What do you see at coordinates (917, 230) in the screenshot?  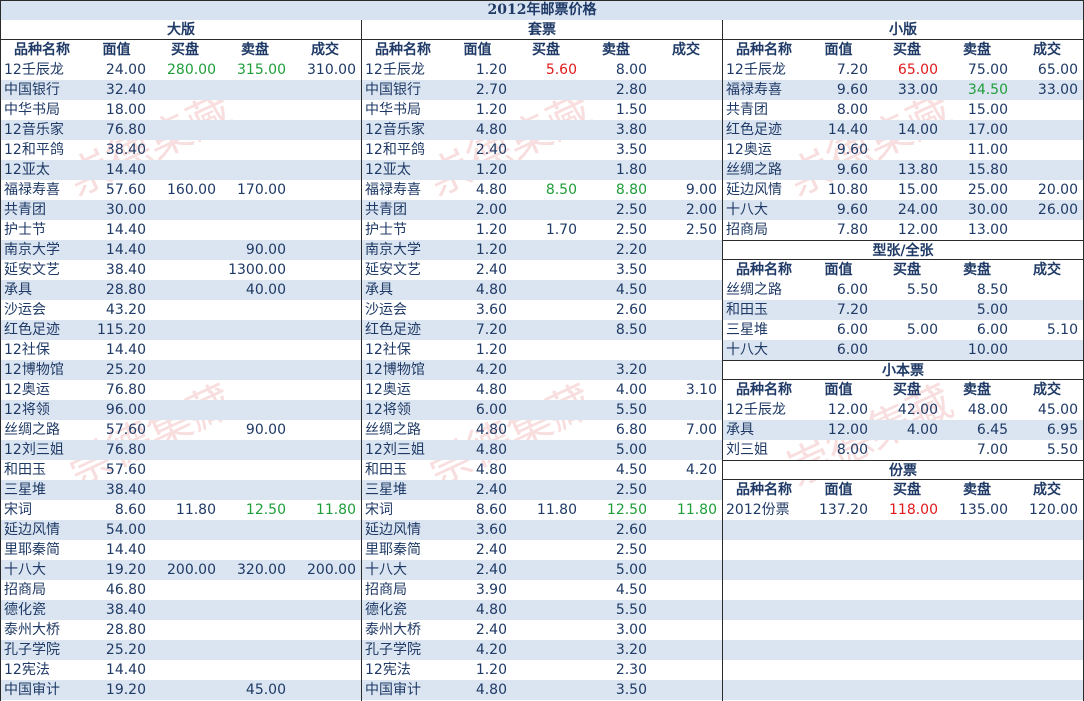 I see `cell-buy: 12.00` at bounding box center [917, 230].